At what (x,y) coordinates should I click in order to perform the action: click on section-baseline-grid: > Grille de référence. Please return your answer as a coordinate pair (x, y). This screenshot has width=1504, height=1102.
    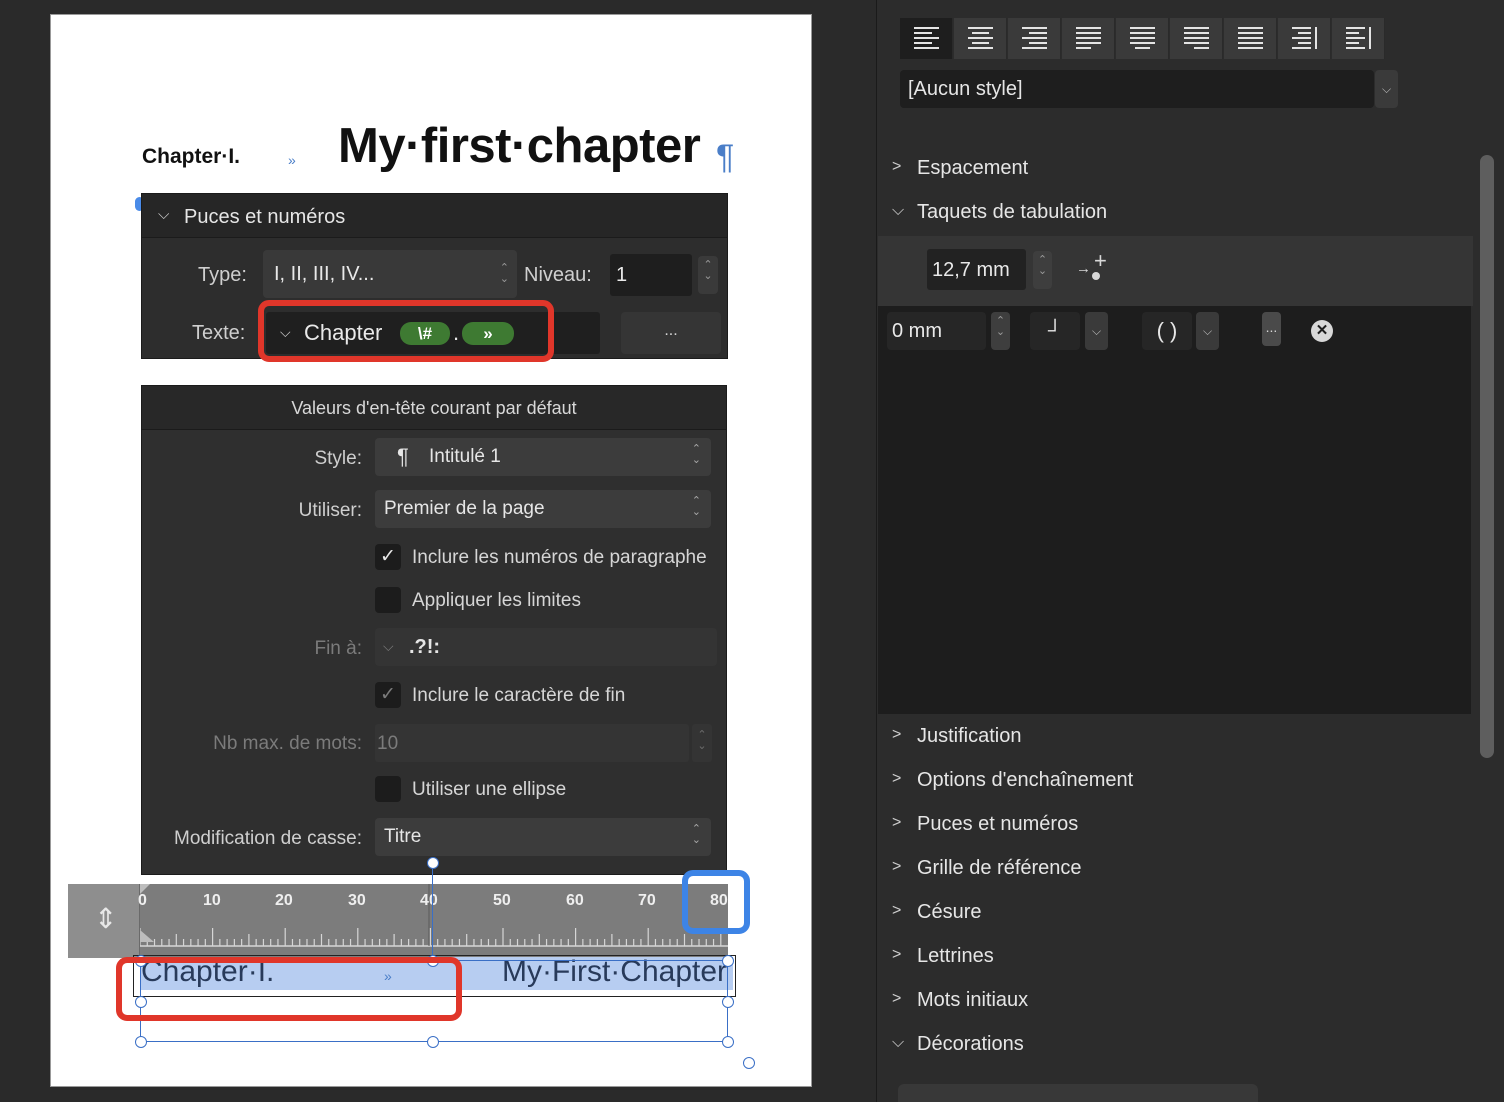
    Looking at the image, I should click on (1175, 870).